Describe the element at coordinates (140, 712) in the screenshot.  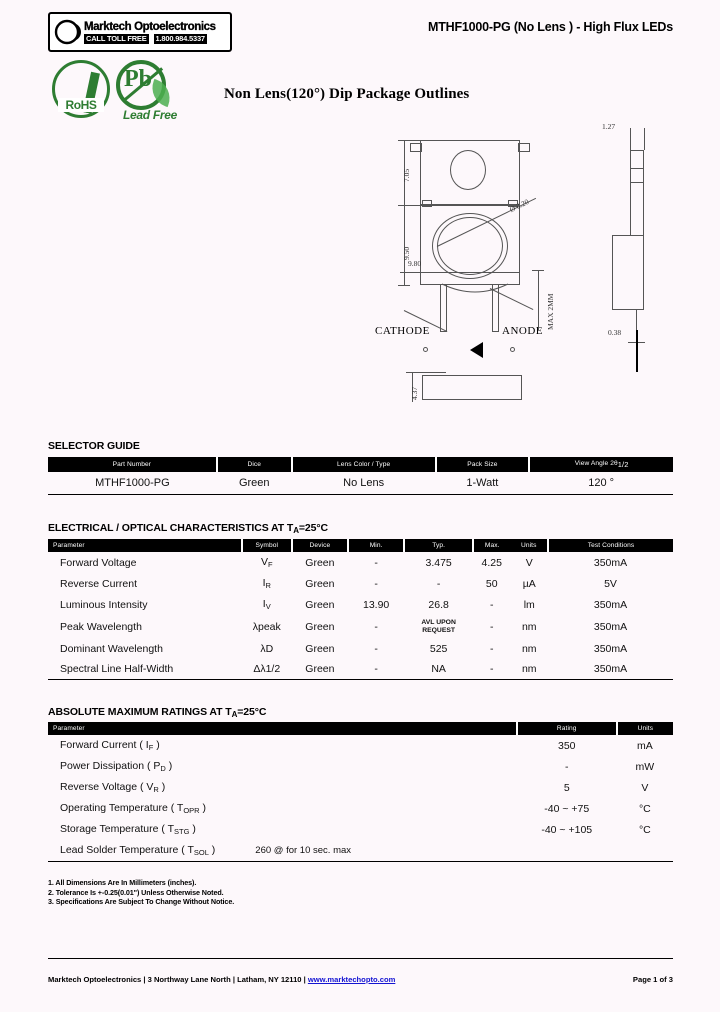
I see `absmax-heading-pre: ABSOLUTE MAXIMUM RATINGS AT T` at that location.